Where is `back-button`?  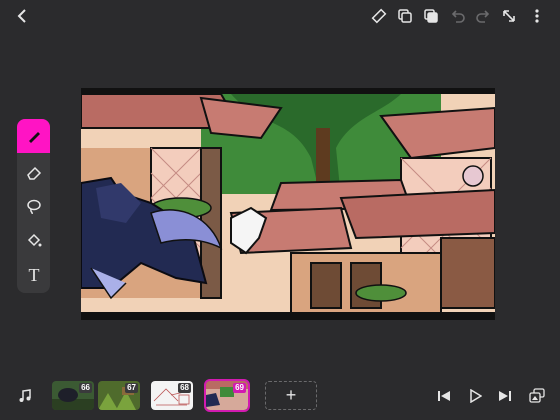
back-button is located at coordinates (23, 16).